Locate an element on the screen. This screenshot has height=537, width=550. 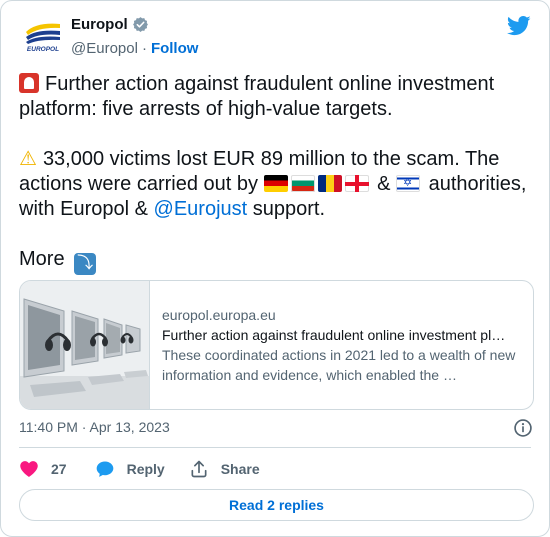
twitter-bird-icon is located at coordinates (519, 26).